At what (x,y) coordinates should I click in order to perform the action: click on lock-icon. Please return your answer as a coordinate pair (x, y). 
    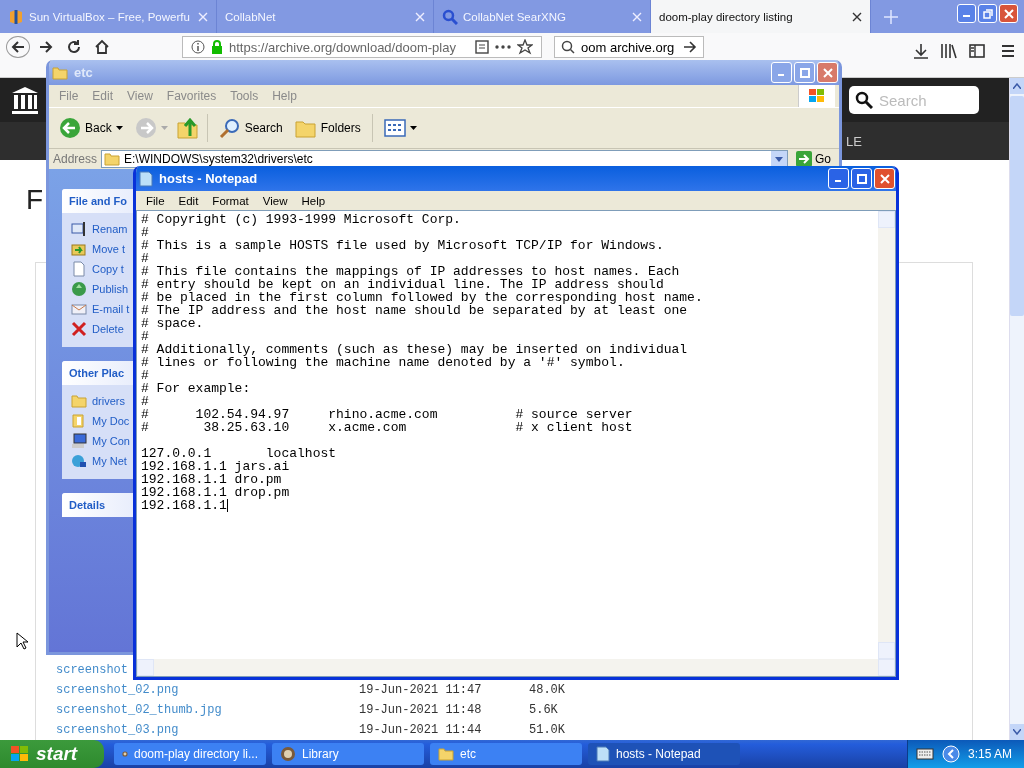
    Looking at the image, I should click on (217, 47).